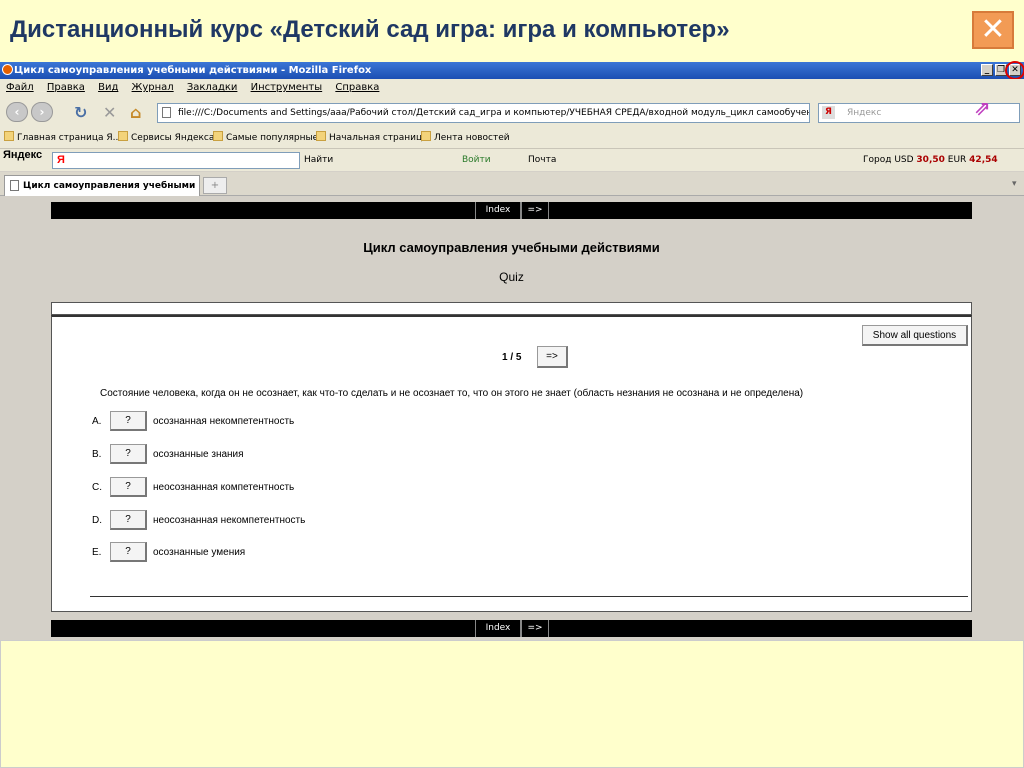 This screenshot has height=768, width=1024. I want to click on bookmark-item: Начальная страница, so click(372, 138).